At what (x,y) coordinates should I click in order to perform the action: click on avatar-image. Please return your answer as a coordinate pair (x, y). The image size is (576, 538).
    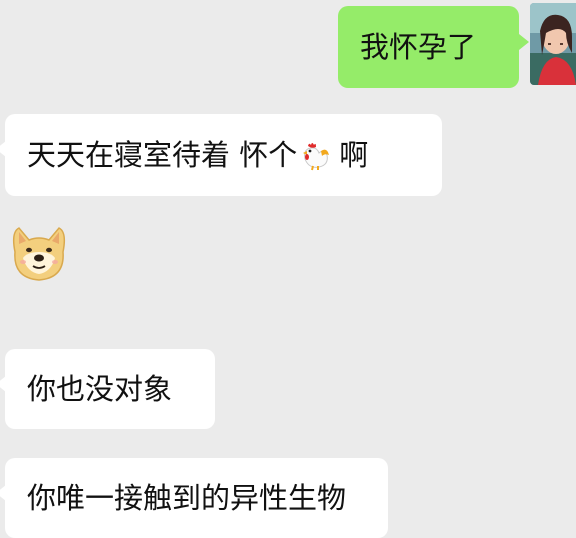
    Looking at the image, I should click on (553, 44).